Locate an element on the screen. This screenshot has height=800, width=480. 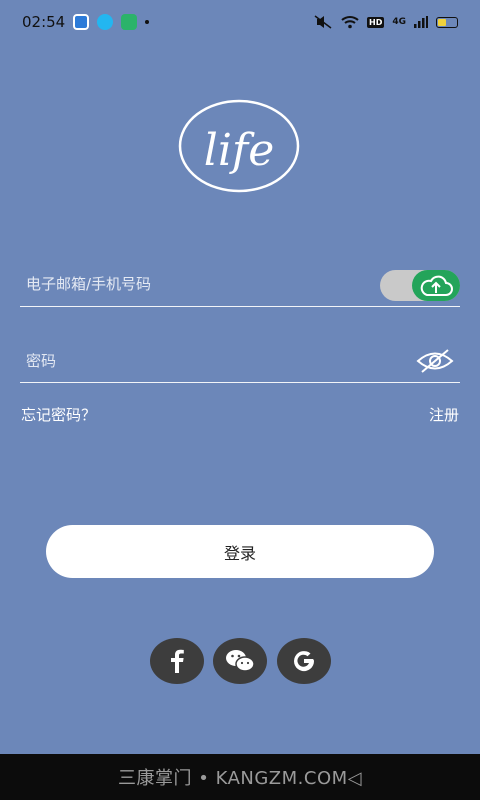
google-icon is located at coordinates (304, 661).